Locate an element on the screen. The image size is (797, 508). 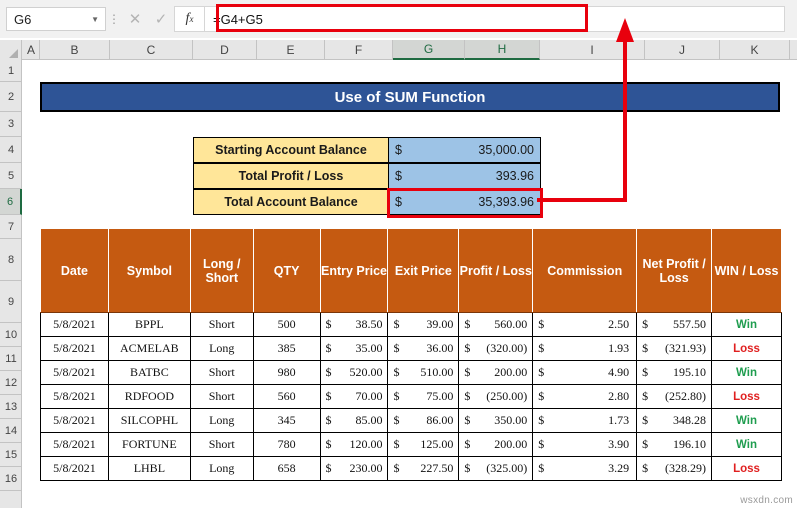
cell-entry-price: $120.00 is located at coordinates (354, 444).